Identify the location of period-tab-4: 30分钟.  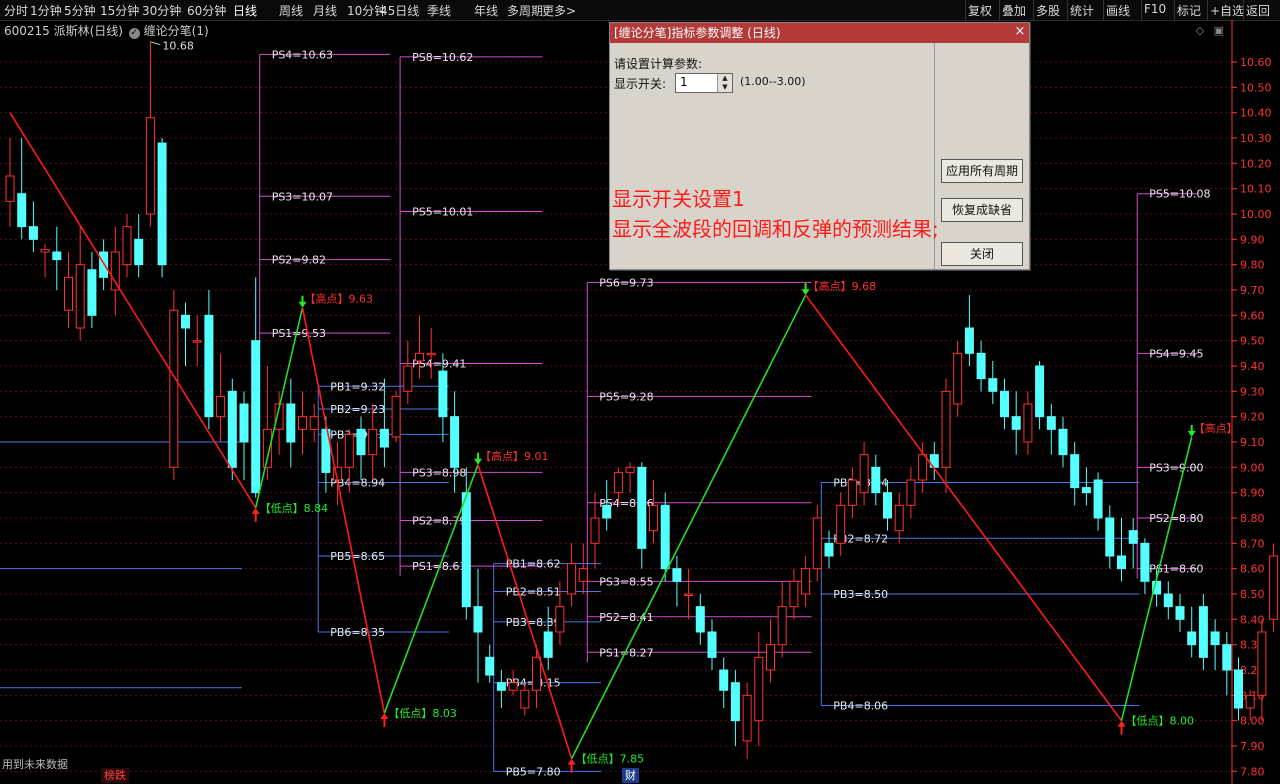
(161, 10).